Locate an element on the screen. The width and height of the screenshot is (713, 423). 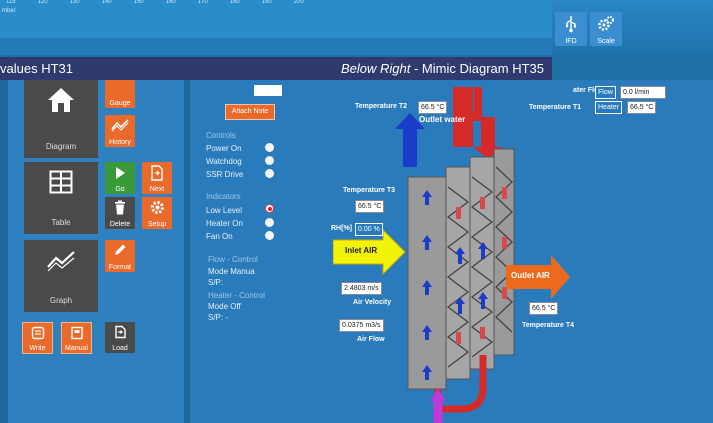
indicators-heading: Indicators is located at coordinates (223, 196).